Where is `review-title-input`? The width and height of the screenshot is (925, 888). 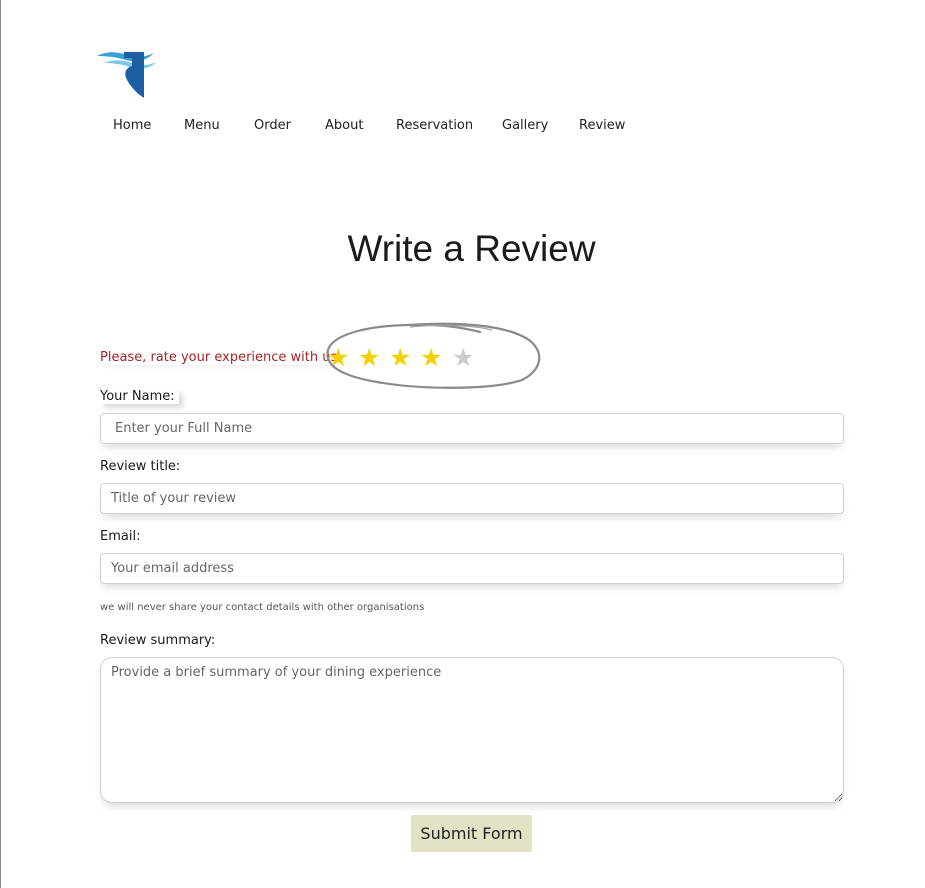
review-title-input is located at coordinates (472, 498).